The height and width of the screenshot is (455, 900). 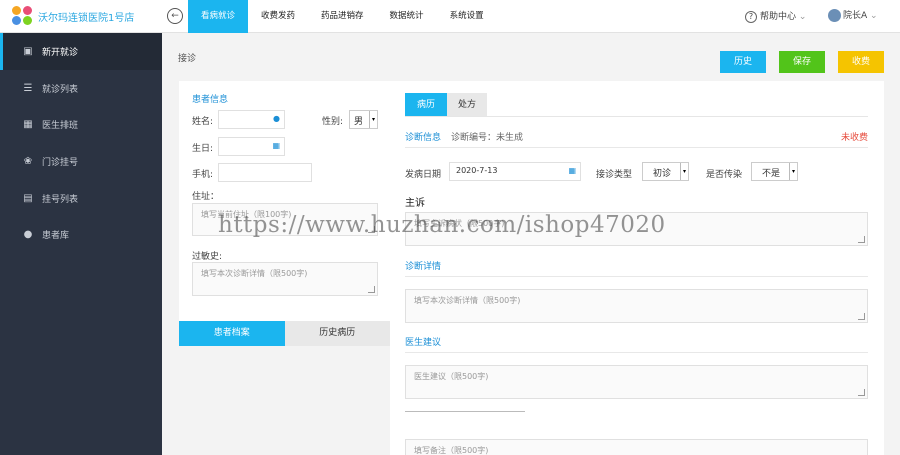 I want to click on patient-info-title: 患者信息, so click(x=210, y=100).